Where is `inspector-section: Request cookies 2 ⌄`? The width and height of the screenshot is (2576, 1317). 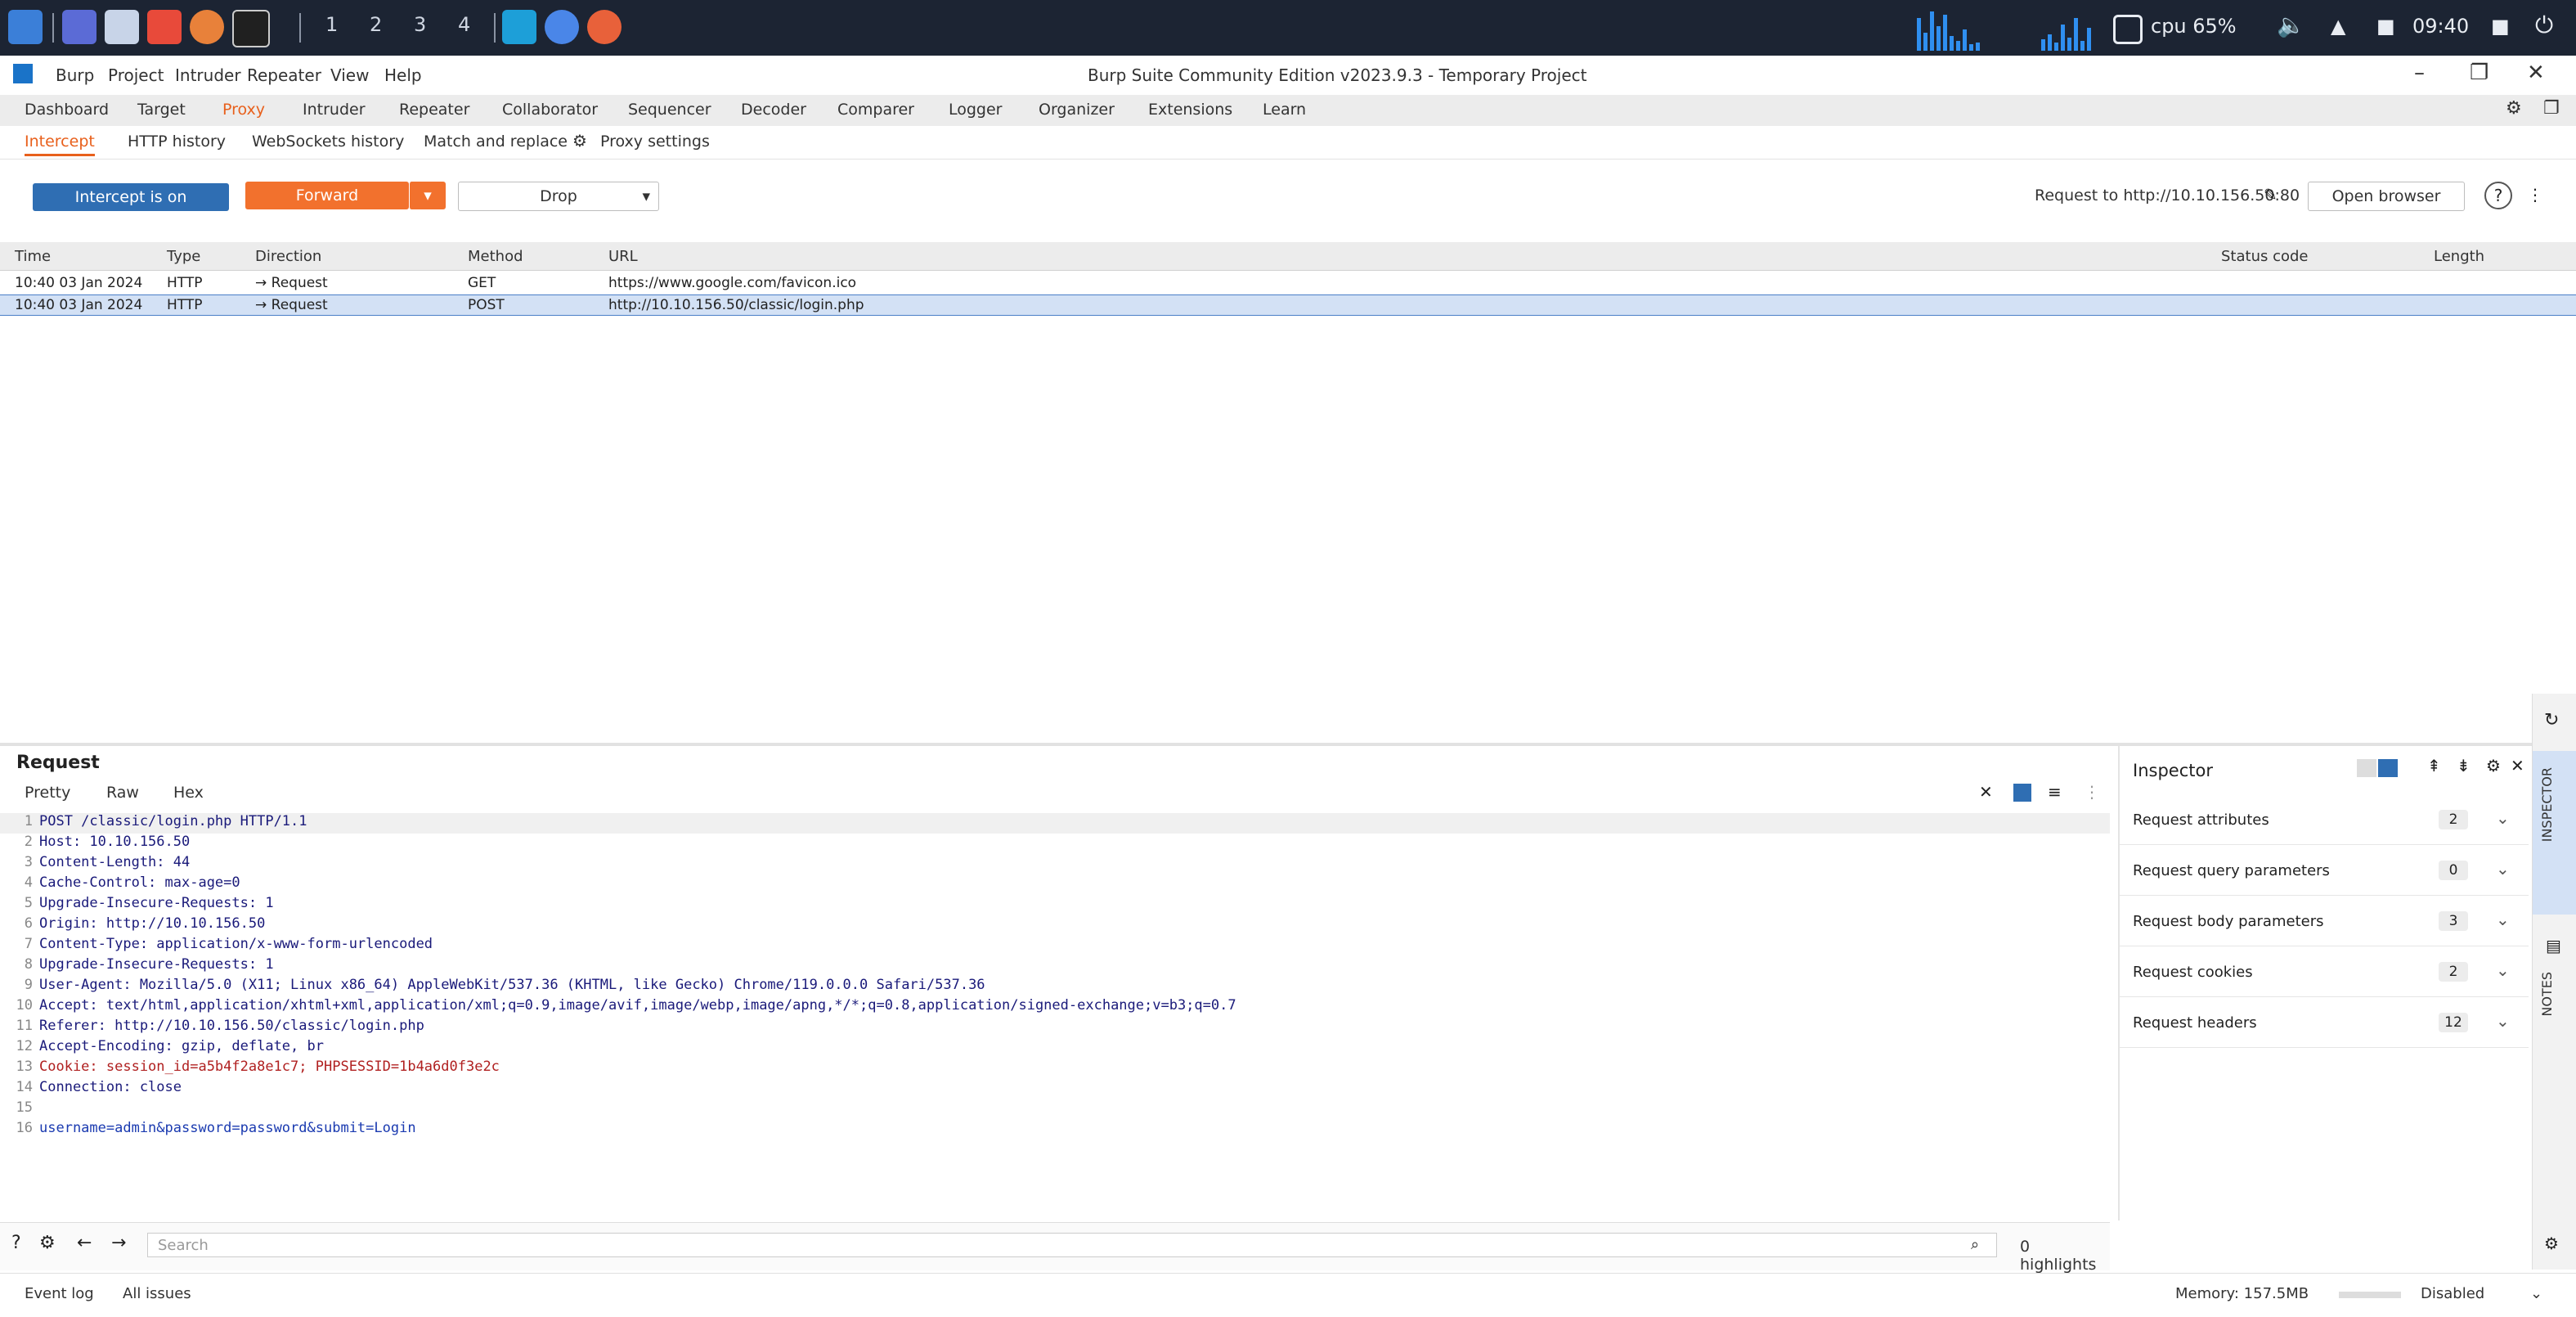
inspector-section: Request cookies 2 ⌄ is located at coordinates (2325, 972).